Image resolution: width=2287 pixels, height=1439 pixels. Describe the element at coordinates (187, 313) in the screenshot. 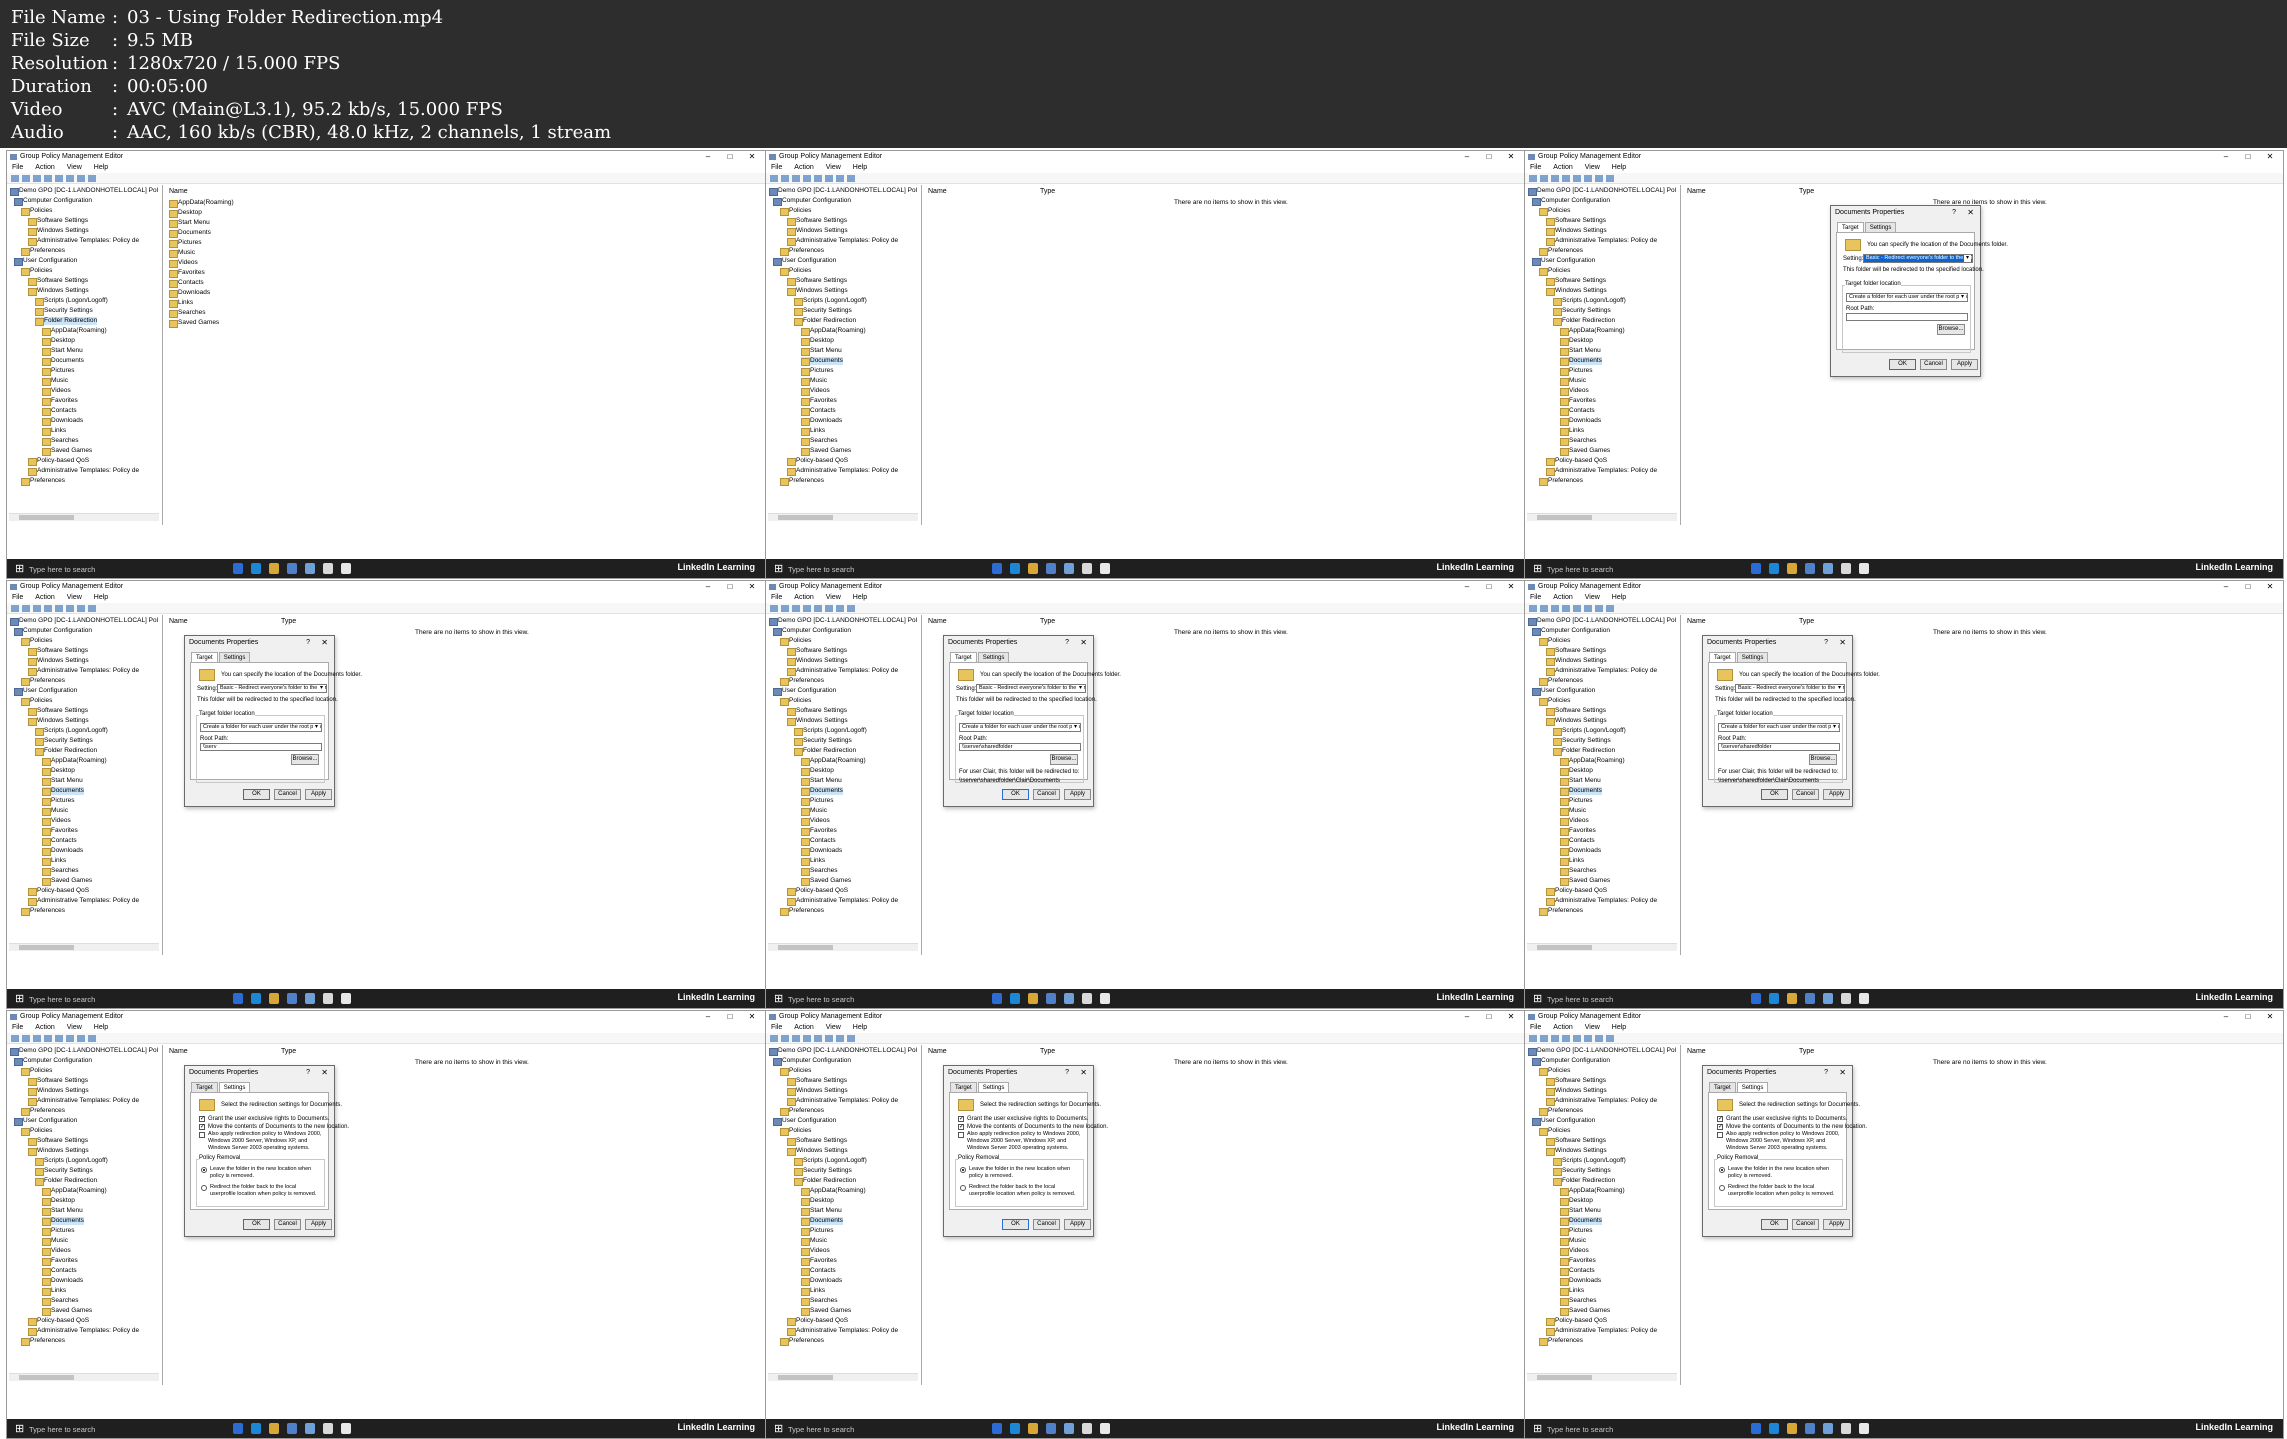

I see `folder-item: Searches` at that location.